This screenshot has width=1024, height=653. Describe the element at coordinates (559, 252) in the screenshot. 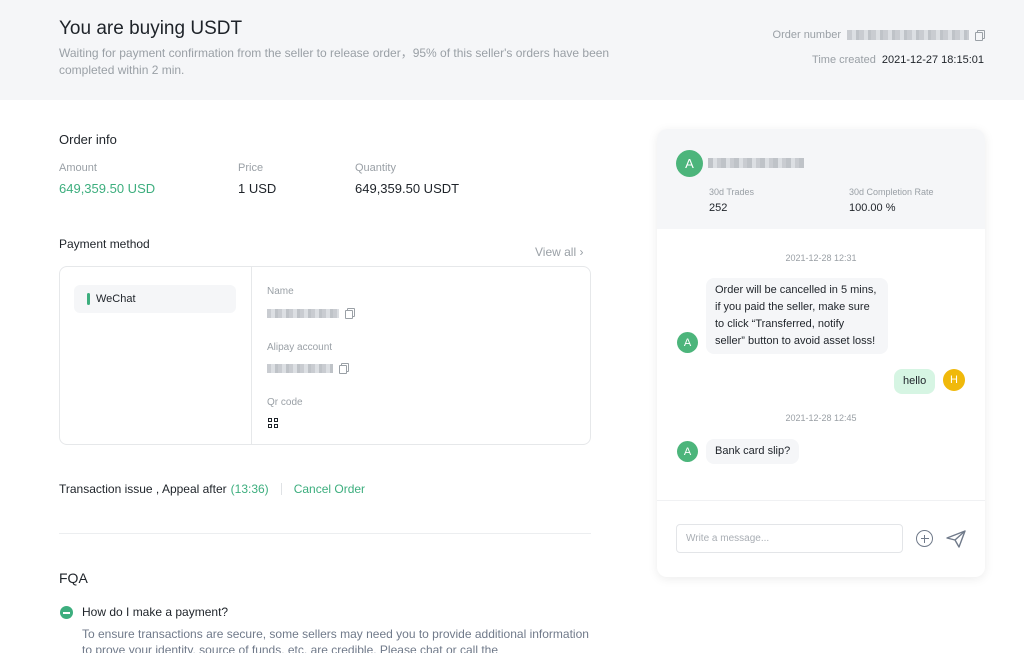

I see `view-all-link: View all ›` at that location.